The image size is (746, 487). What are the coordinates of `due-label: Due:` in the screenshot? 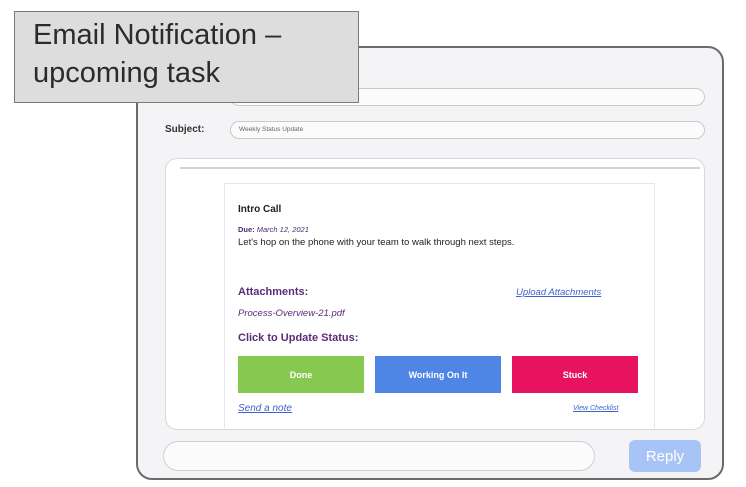 It's located at (246, 229).